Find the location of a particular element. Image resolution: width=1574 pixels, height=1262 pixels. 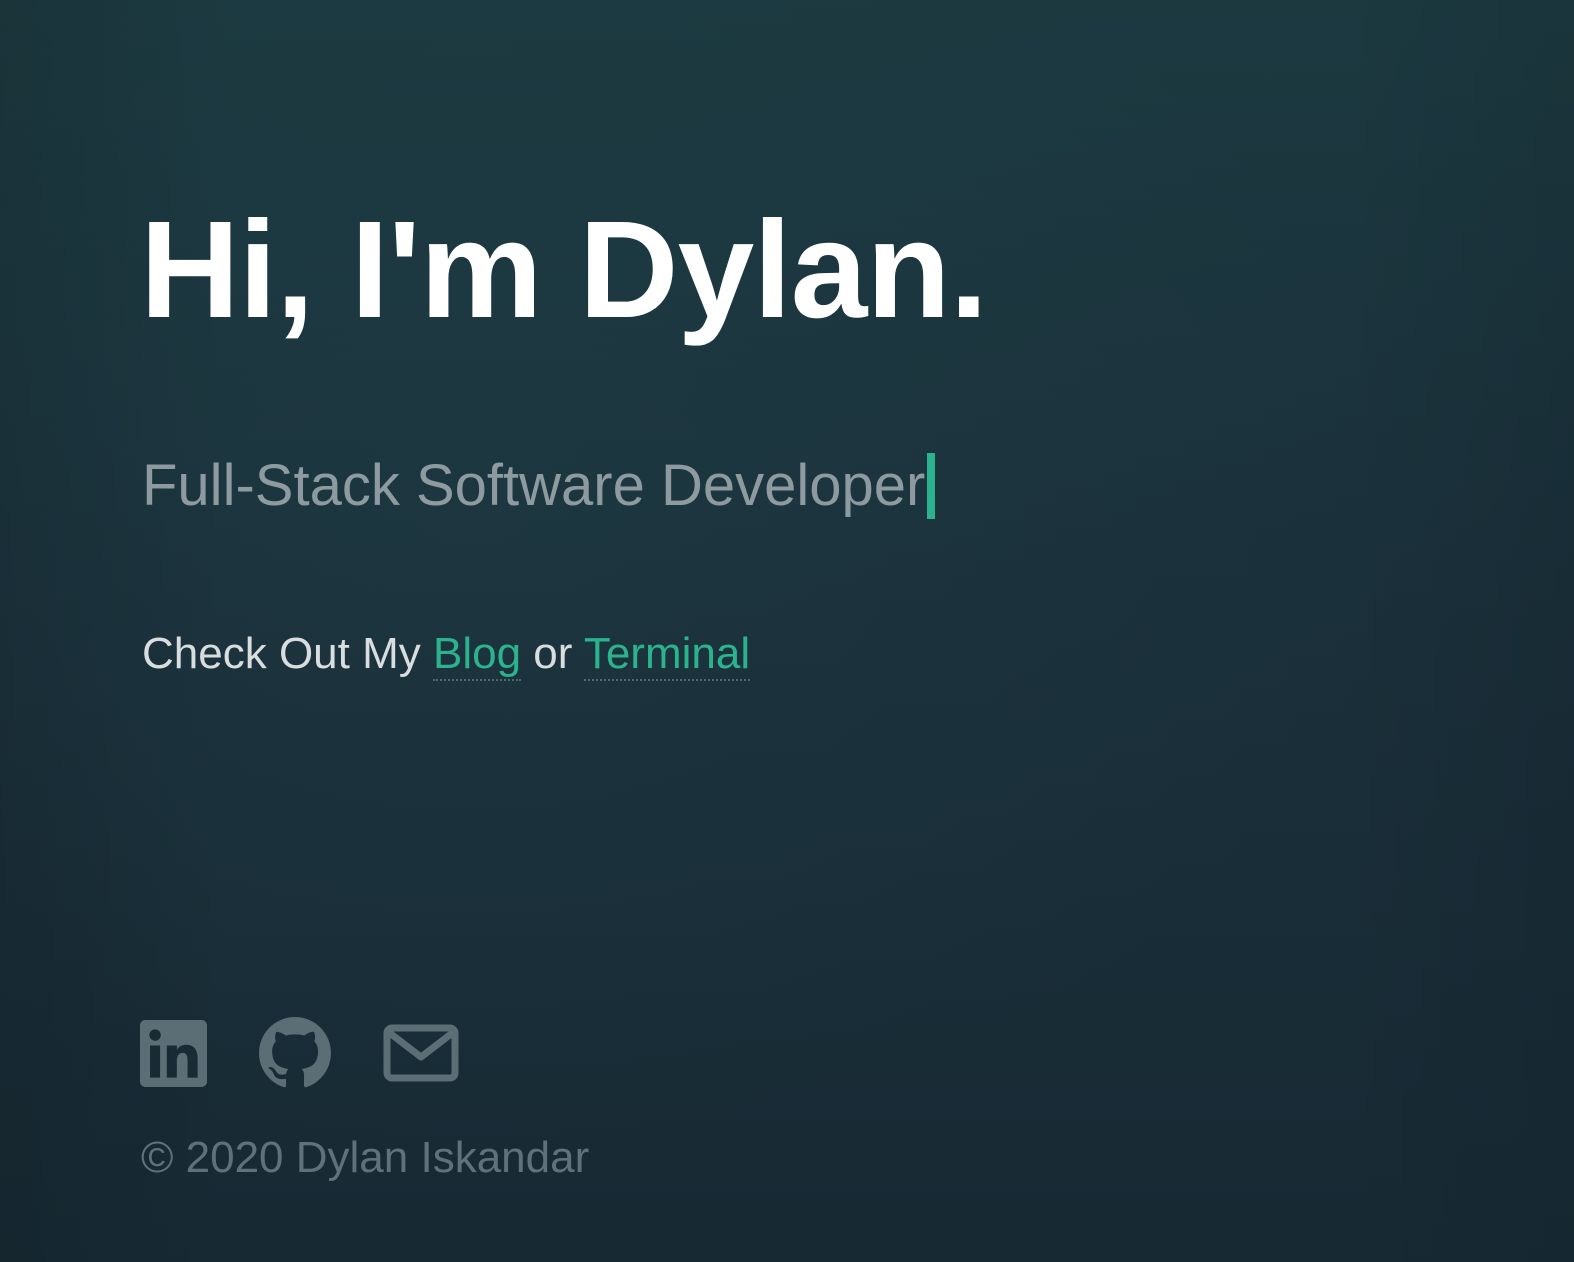

linkedin-link is located at coordinates (199, 1053).